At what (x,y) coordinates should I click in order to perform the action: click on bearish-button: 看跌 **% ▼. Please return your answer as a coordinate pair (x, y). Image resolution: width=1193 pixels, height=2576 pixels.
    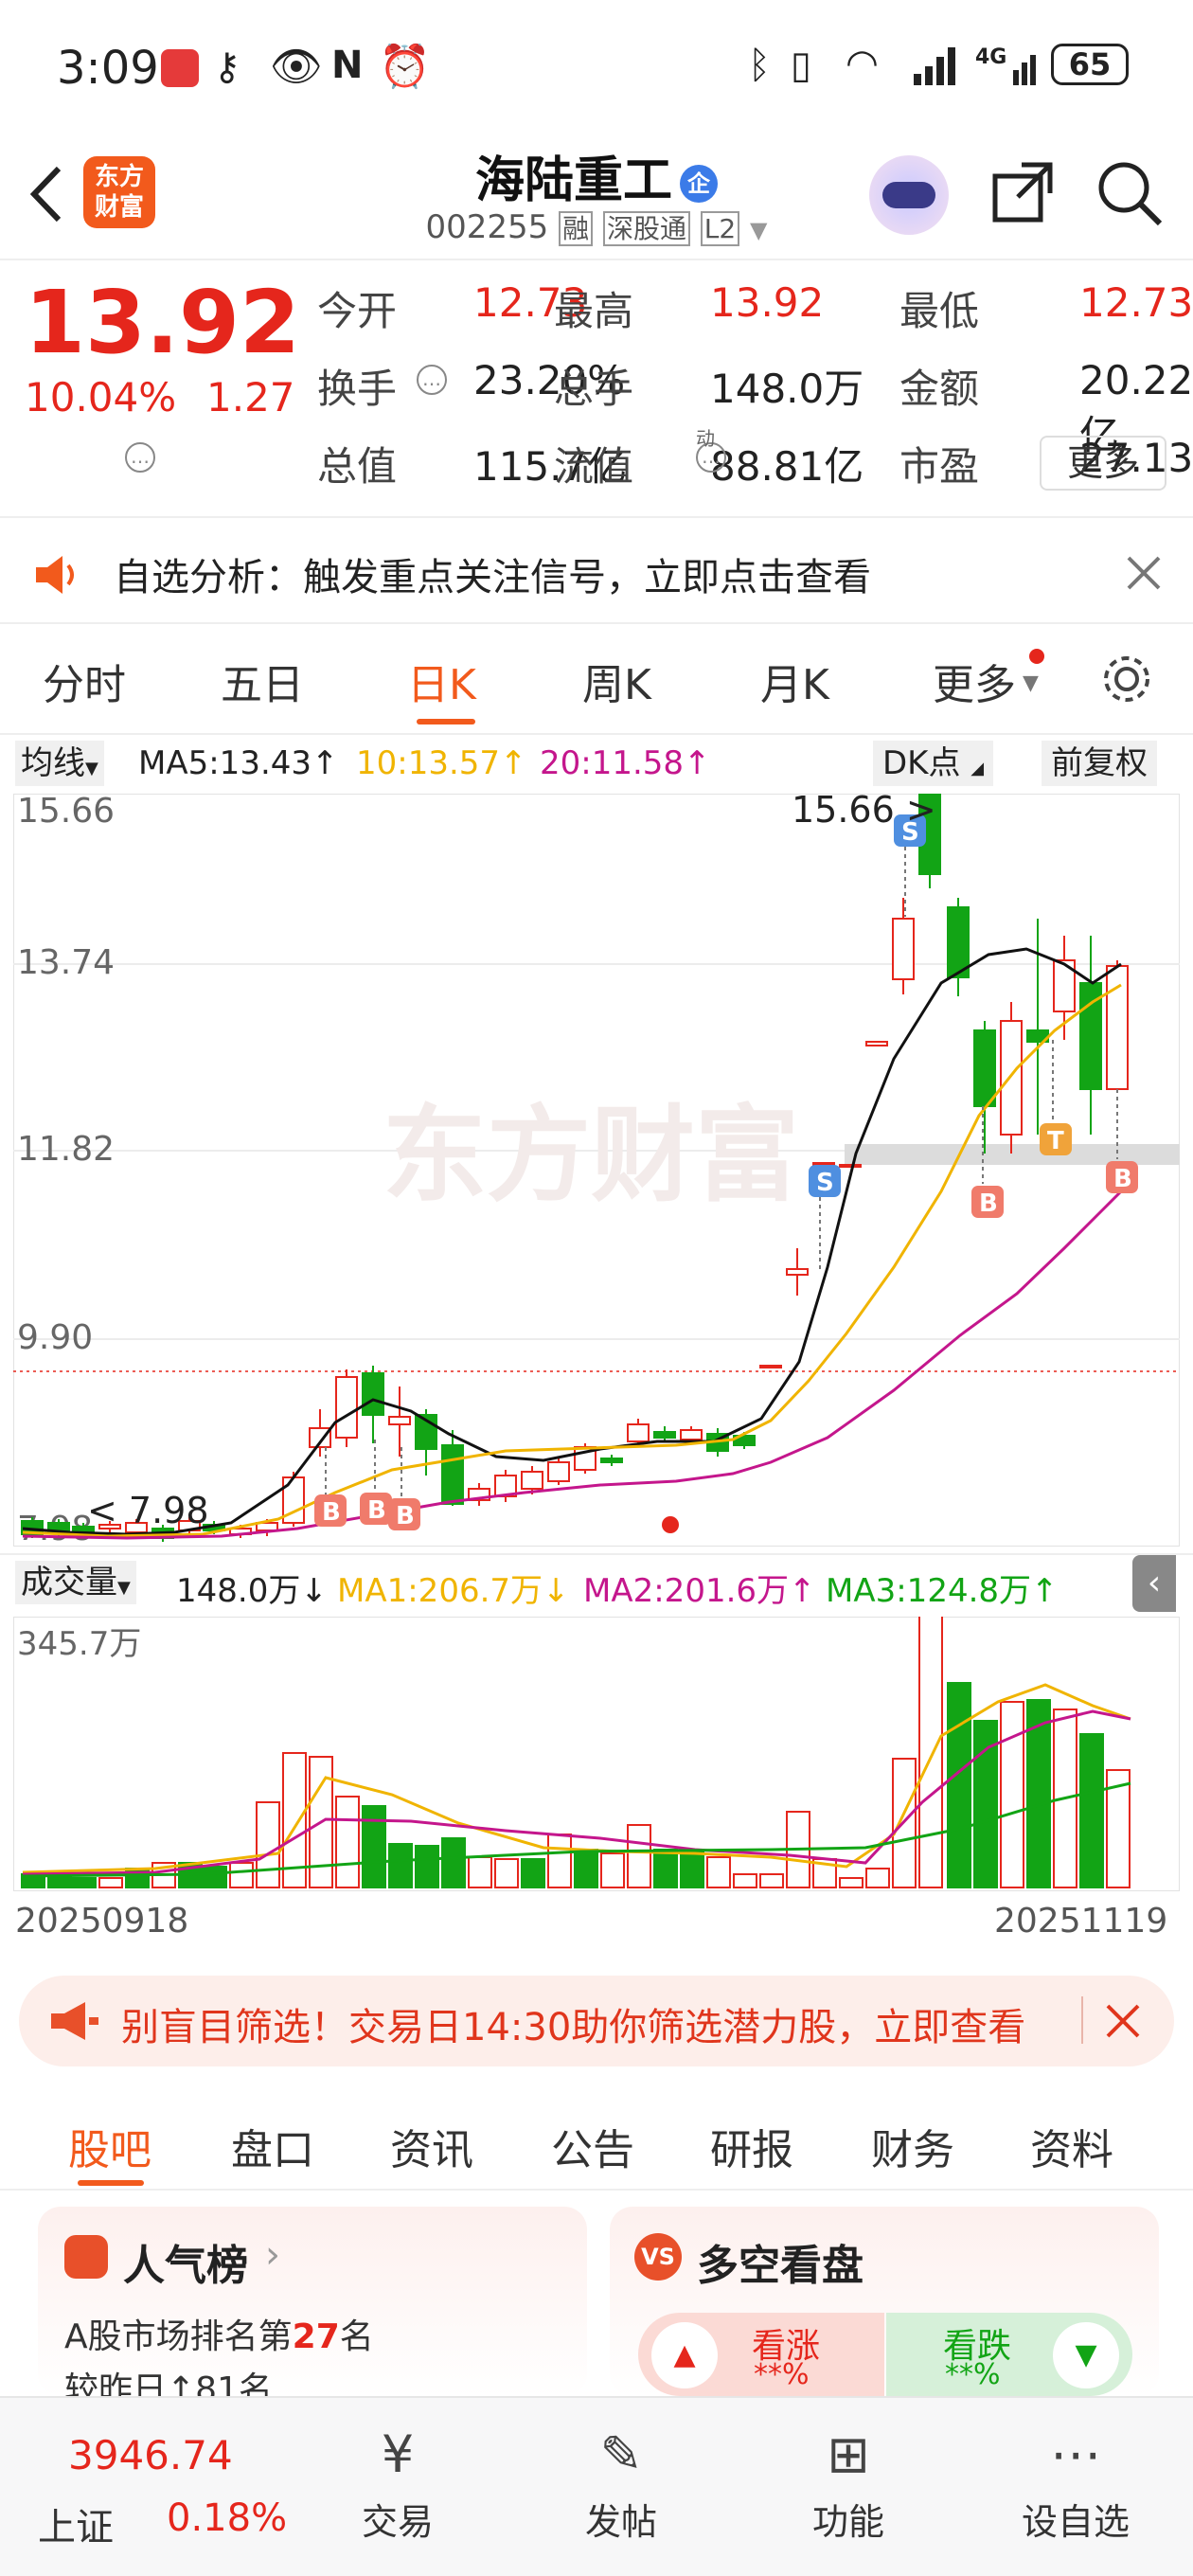
    Looking at the image, I should click on (1009, 2354).